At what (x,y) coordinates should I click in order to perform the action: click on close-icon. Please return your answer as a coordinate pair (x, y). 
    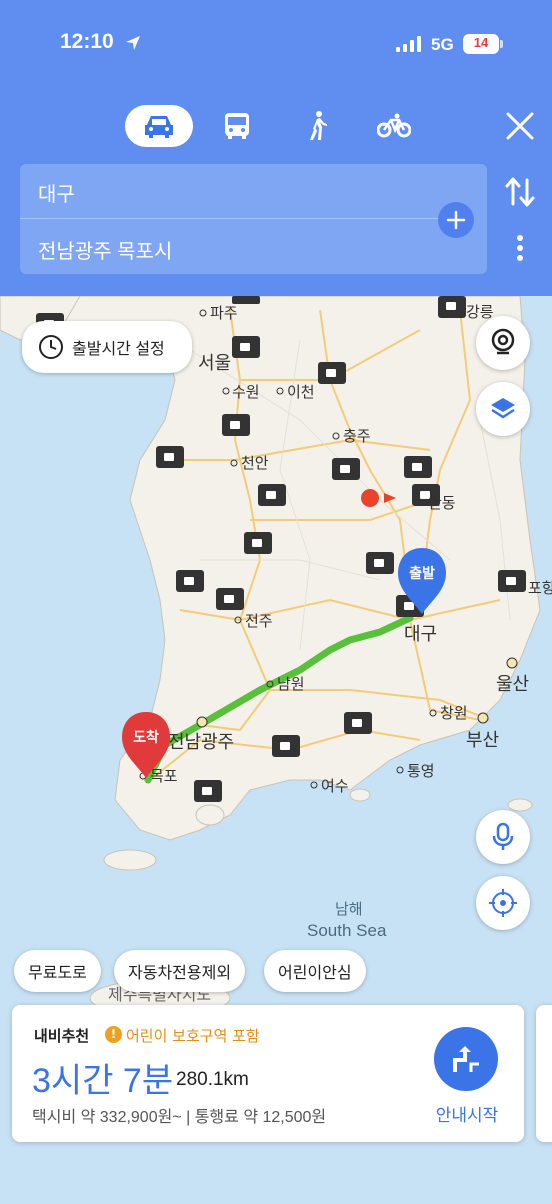
    Looking at the image, I should click on (520, 126).